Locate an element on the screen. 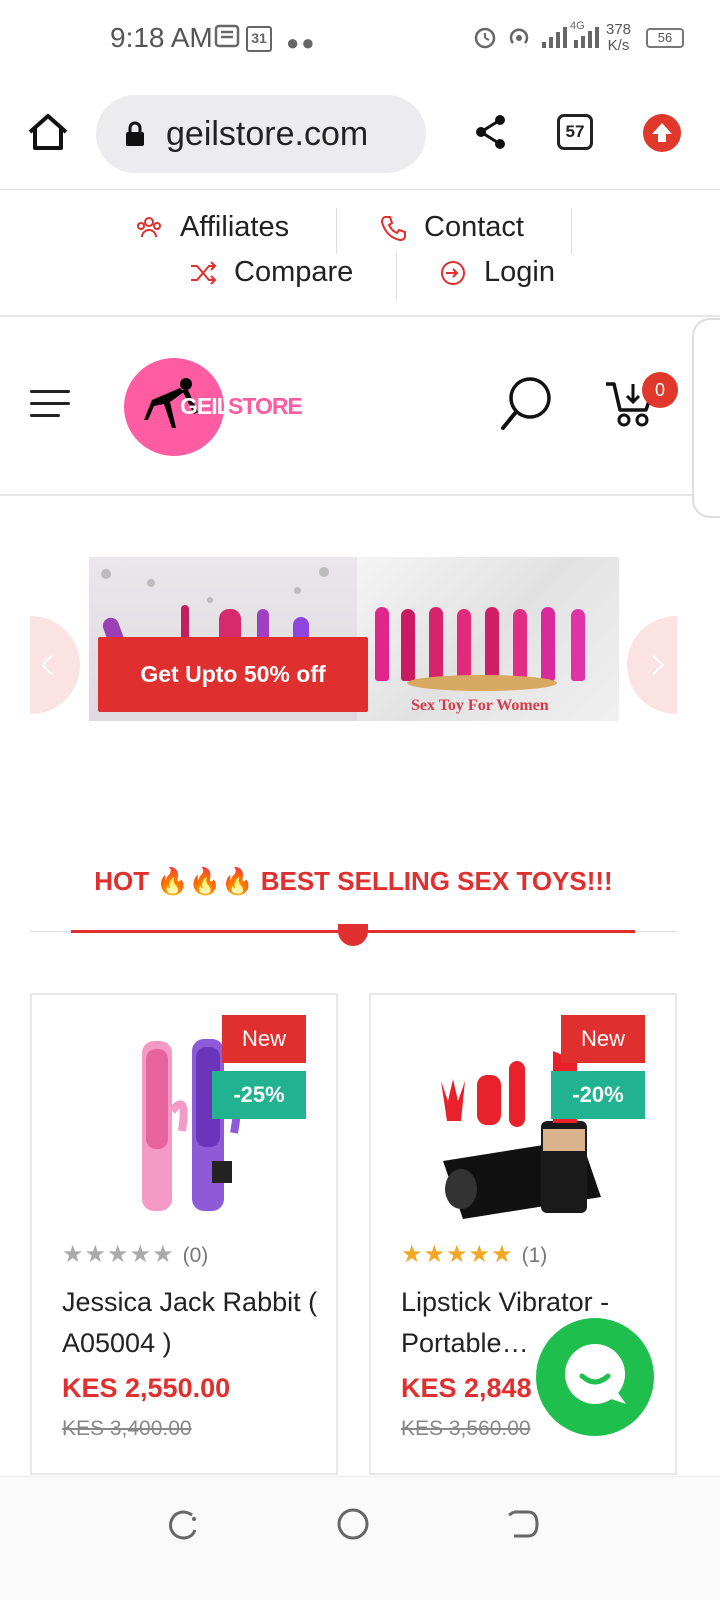  product-name: Jessica Jack Rabbit ( A05004 ) is located at coordinates (192, 1323).